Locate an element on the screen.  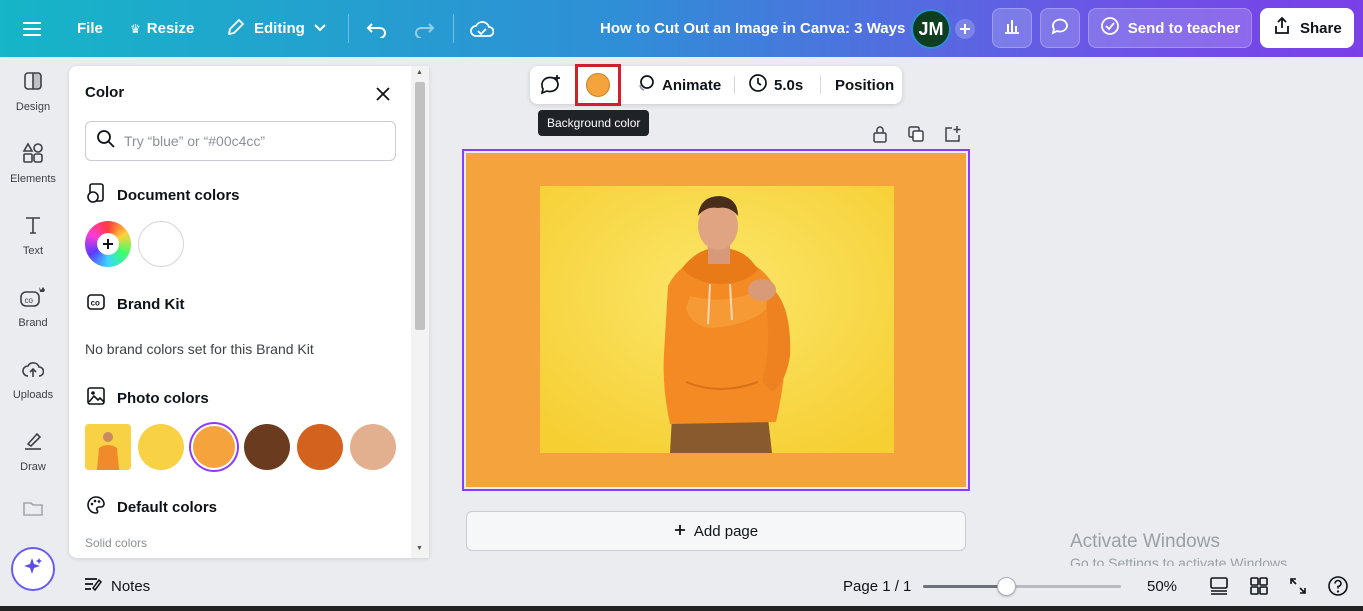
photo-element is located at coordinates (717, 319).